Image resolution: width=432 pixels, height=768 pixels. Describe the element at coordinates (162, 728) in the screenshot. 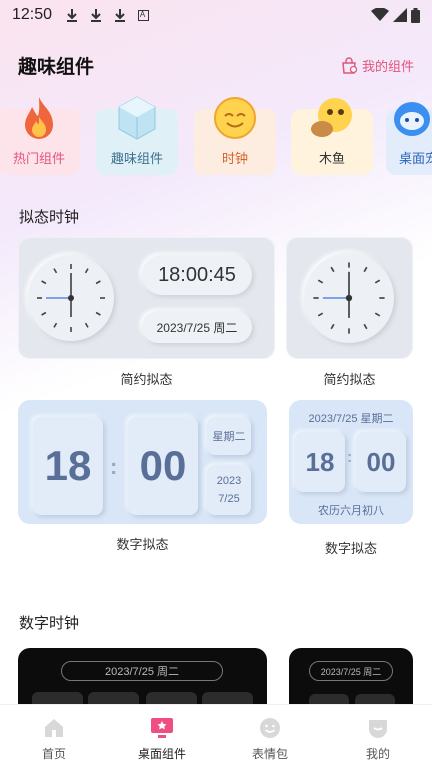

I see `desktop-widget-icon` at that location.